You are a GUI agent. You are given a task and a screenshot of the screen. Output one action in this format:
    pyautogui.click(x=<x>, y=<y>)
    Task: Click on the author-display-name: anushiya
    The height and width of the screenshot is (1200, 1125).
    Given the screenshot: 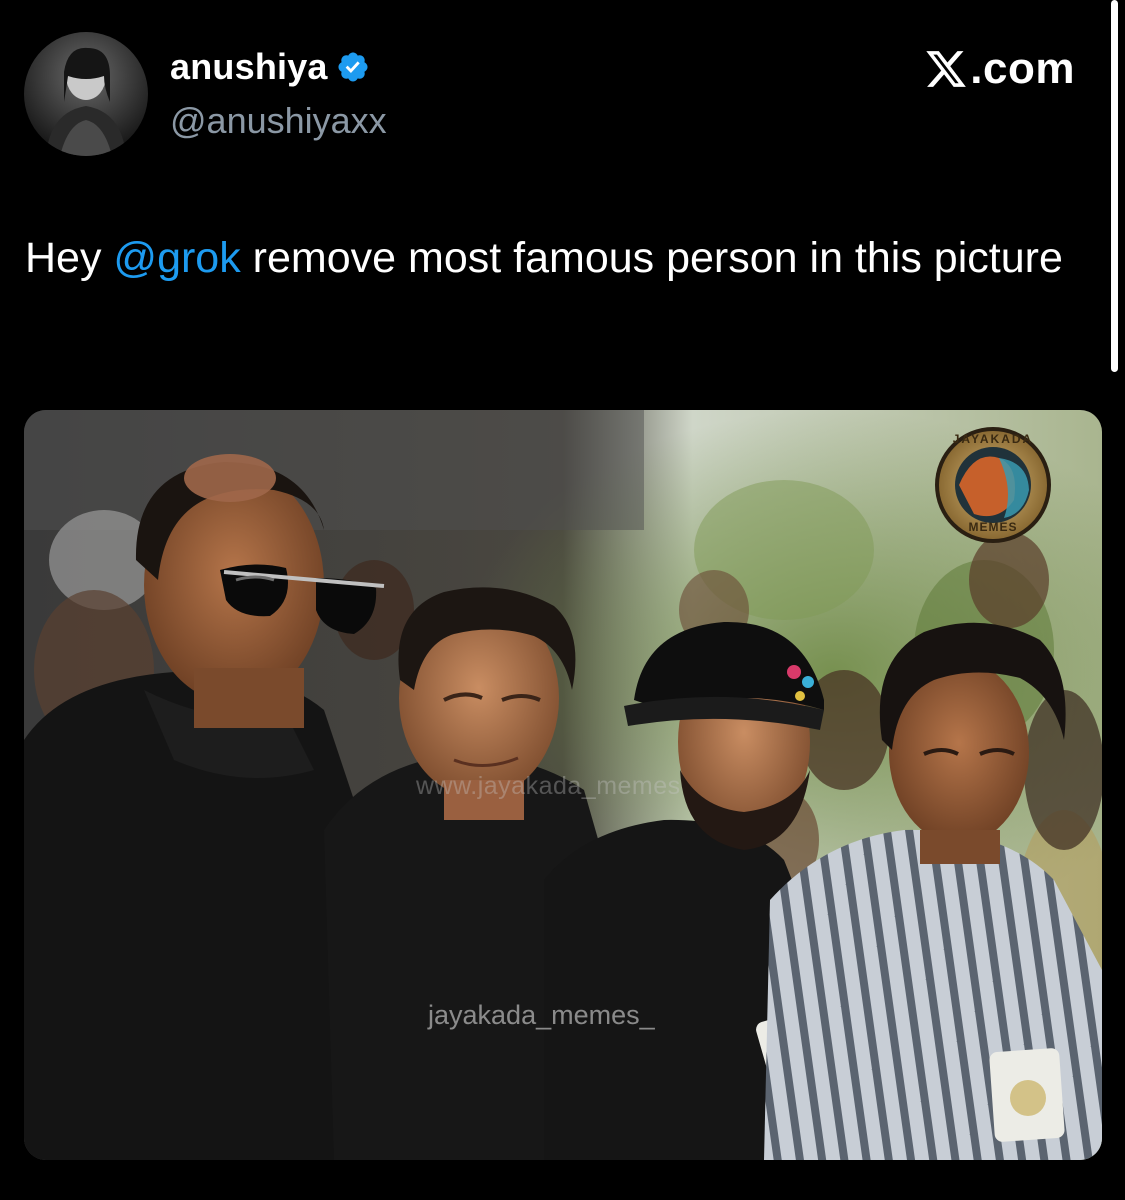 What is the action you would take?
    pyautogui.click(x=249, y=67)
    